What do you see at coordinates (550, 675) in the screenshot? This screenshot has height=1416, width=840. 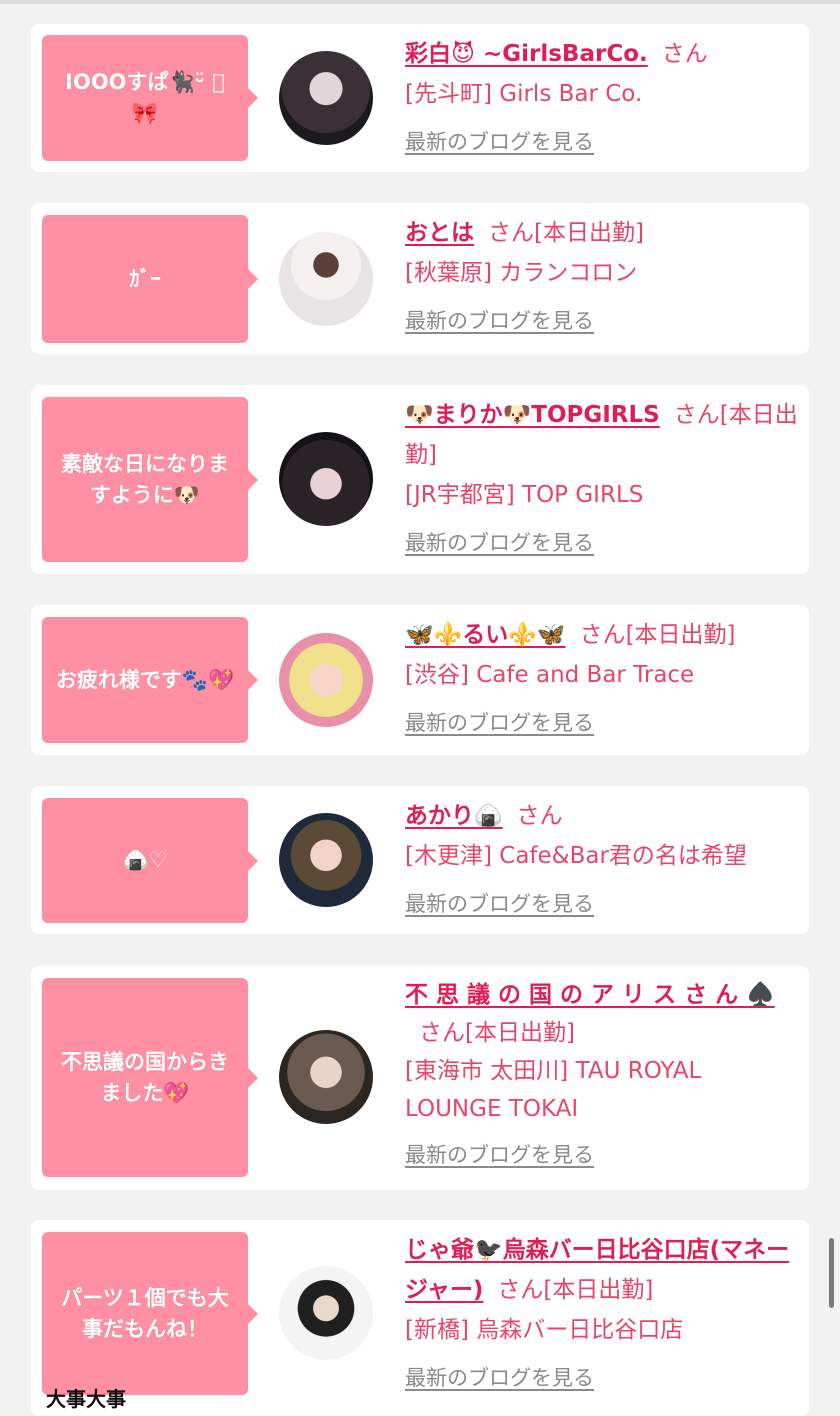 I see `shop-label: [渋谷] Cafe and Bar Trace` at bounding box center [550, 675].